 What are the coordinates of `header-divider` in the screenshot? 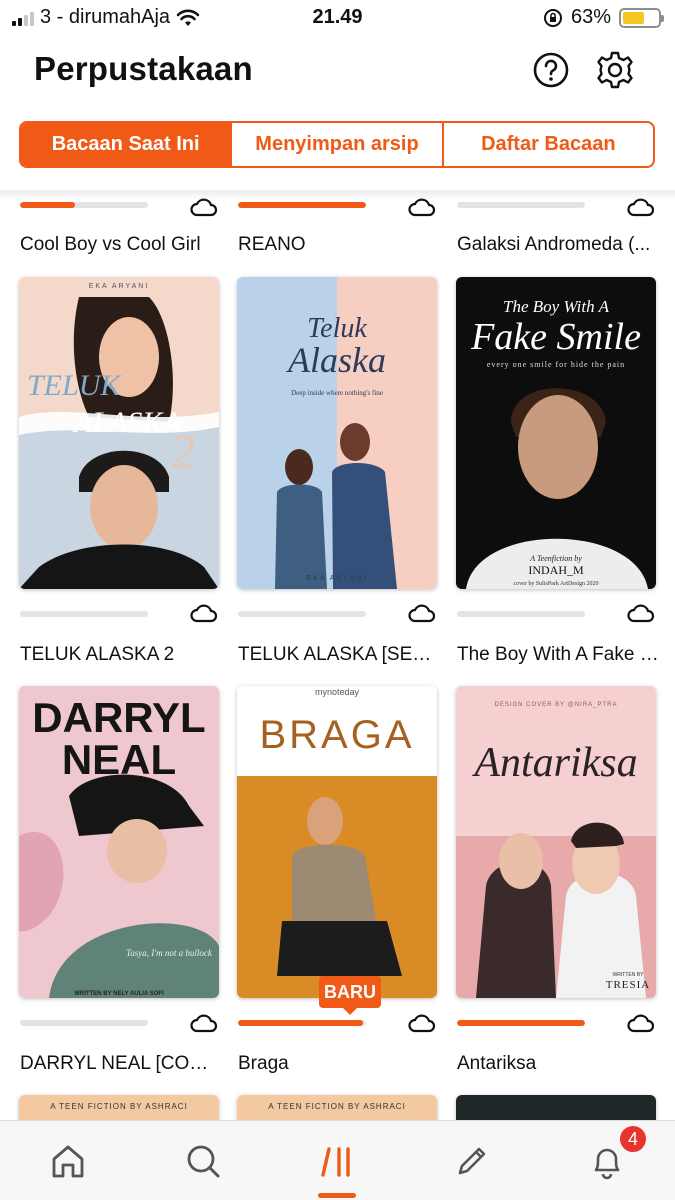 It's located at (337, 195).